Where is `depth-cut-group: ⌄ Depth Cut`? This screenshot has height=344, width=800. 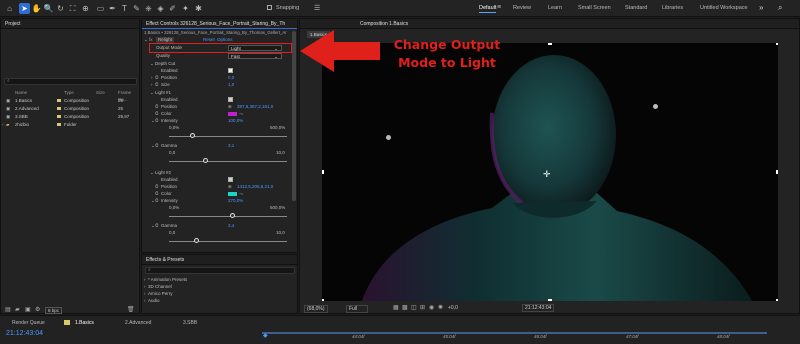
depth-cut-group: ⌄ Depth Cut is located at coordinates (217, 64).